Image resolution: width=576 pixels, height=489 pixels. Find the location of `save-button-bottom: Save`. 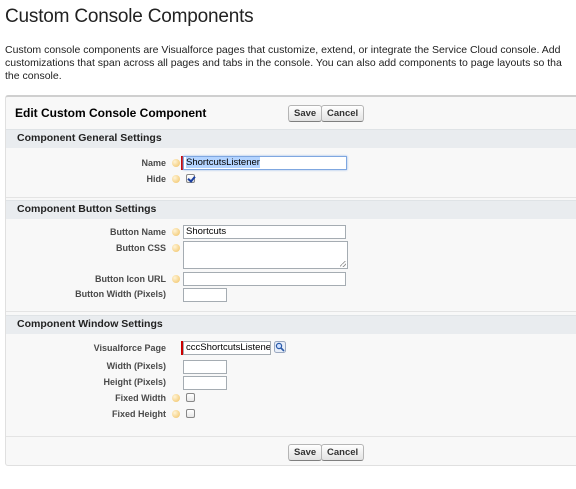

save-button-bottom: Save is located at coordinates (305, 452).